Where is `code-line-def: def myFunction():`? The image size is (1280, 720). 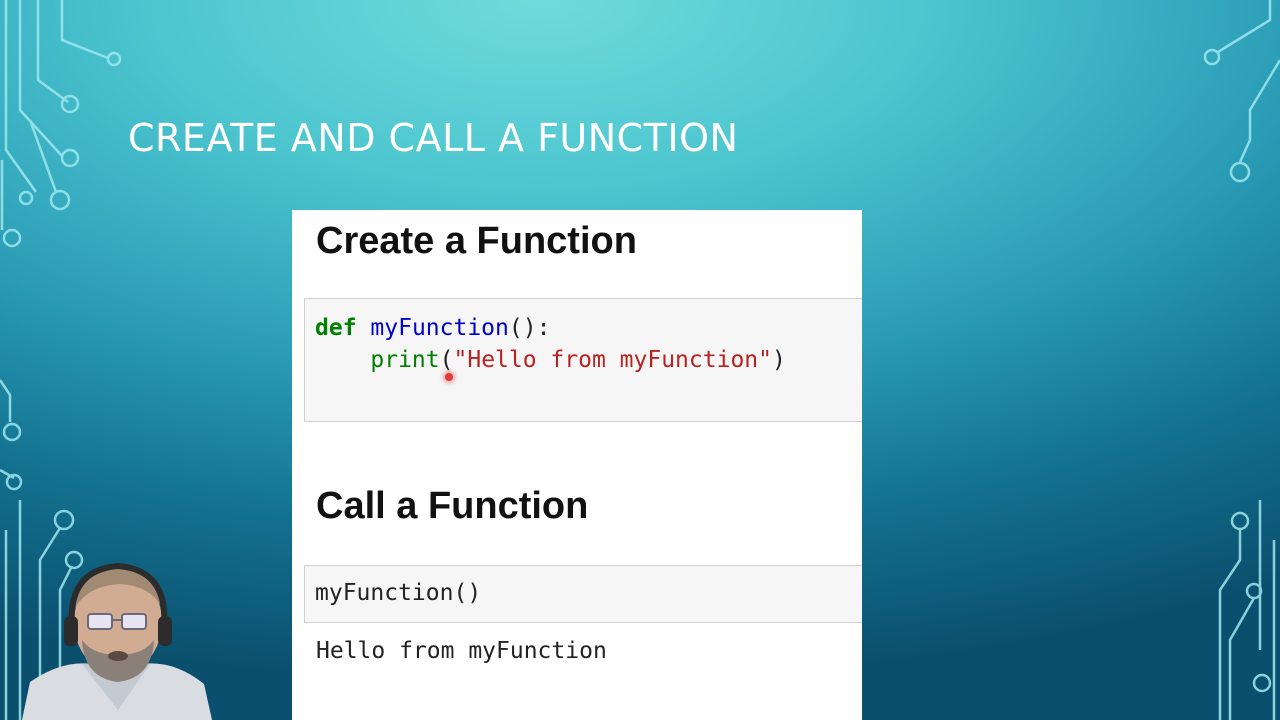 code-line-def: def myFunction(): is located at coordinates (432, 328).